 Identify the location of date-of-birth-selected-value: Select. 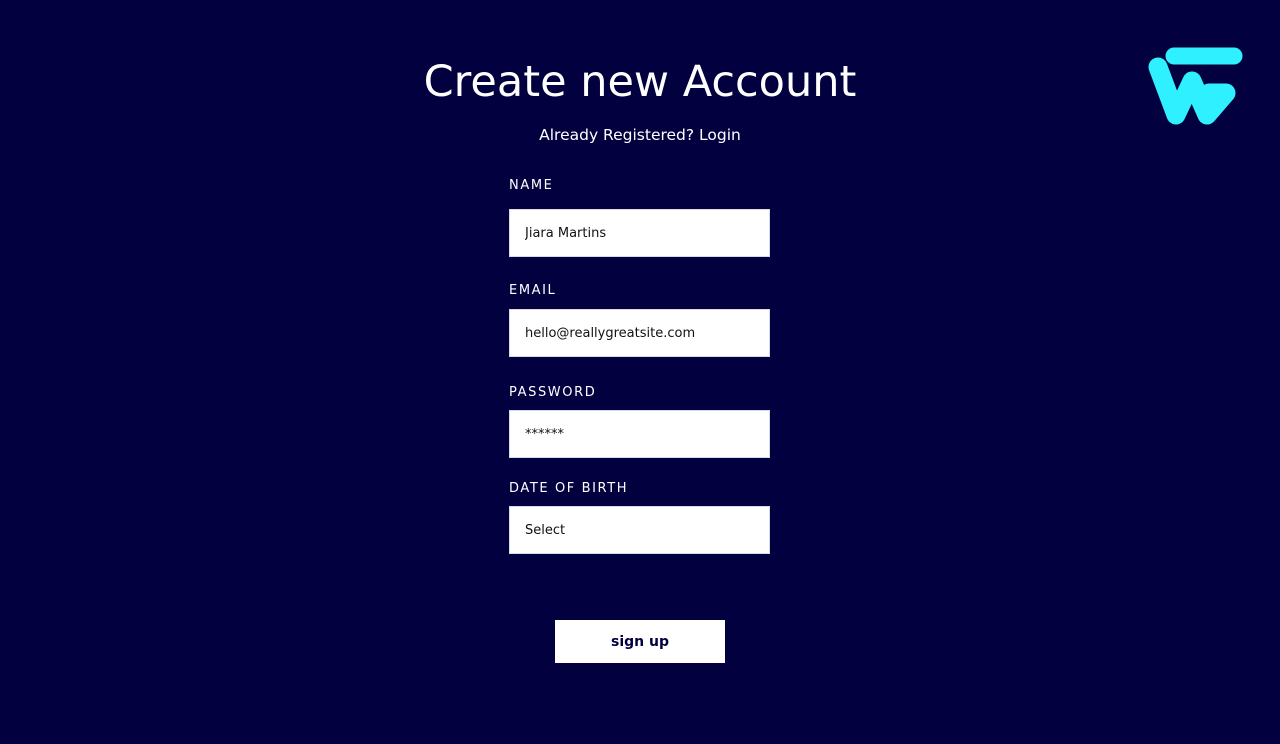
(545, 530).